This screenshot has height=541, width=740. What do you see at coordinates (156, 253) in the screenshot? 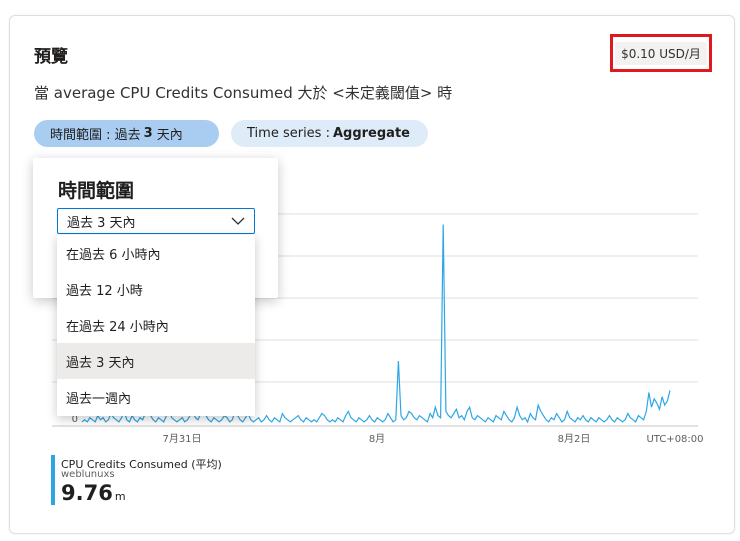
I see `dropdown-option: 在過去 6 小時內` at bounding box center [156, 253].